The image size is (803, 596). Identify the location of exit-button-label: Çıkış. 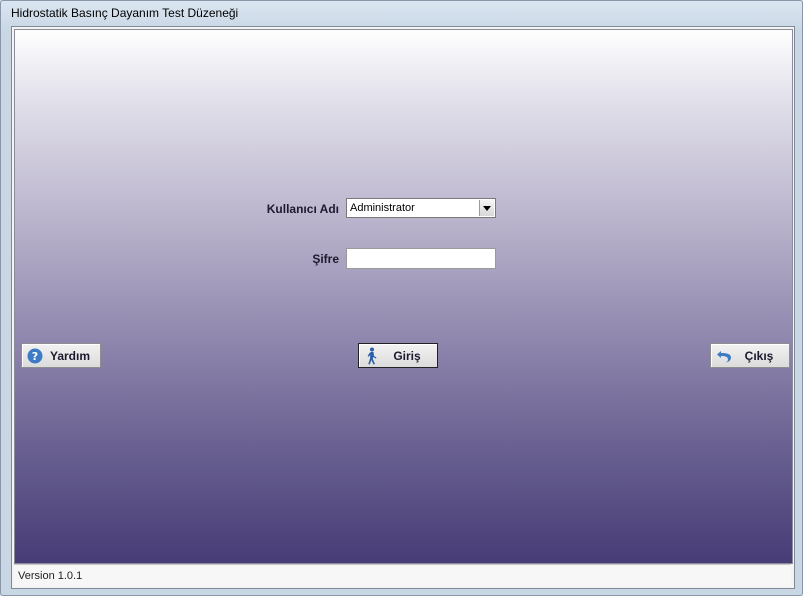
(759, 355).